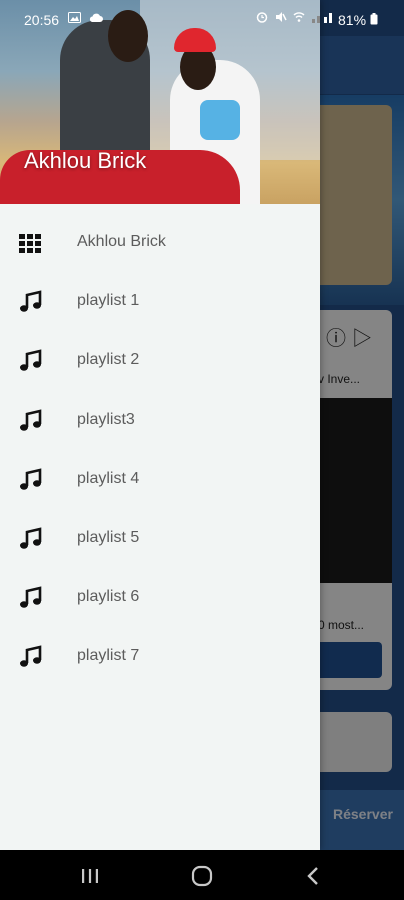 The width and height of the screenshot is (404, 900). Describe the element at coordinates (96, 17) in the screenshot. I see `cloud-icon` at that location.